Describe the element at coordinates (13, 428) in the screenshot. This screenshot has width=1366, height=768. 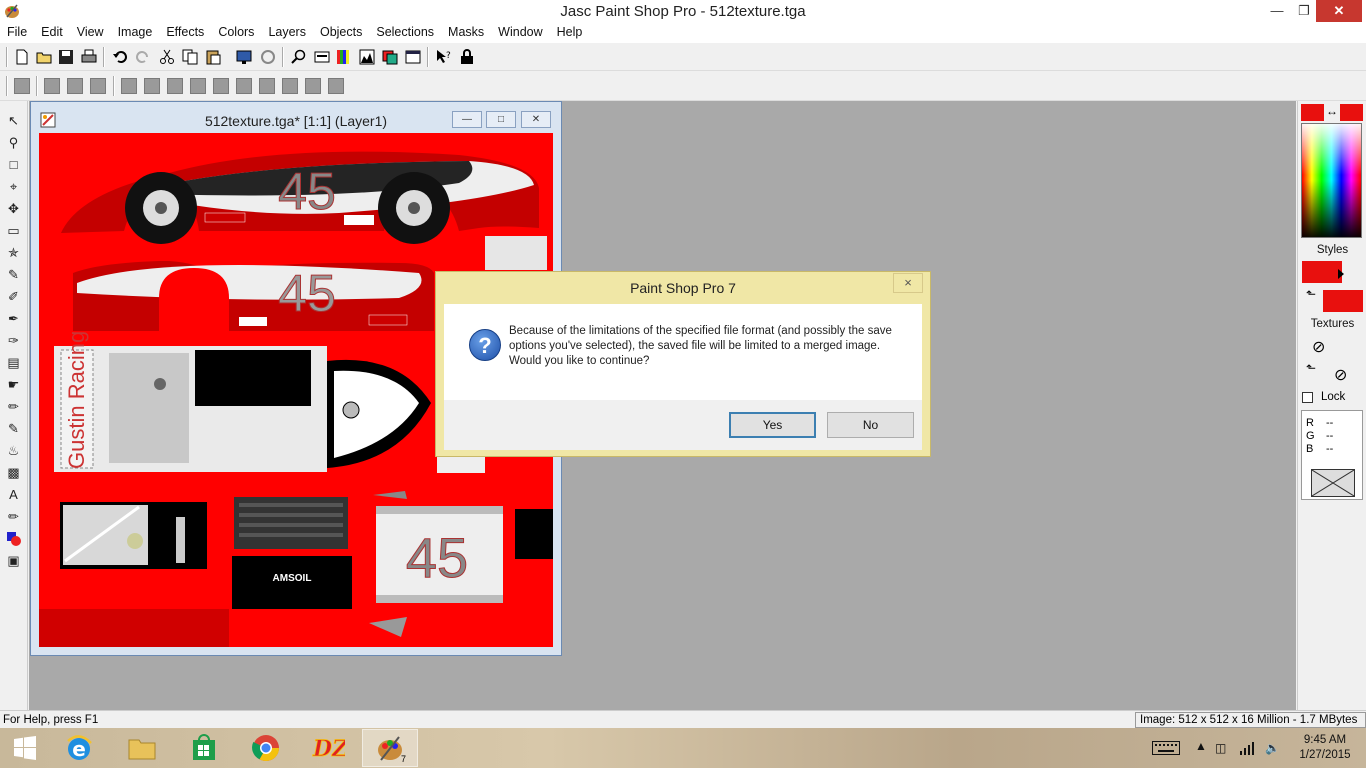
I see `picture-tube-icon: ✎` at that location.